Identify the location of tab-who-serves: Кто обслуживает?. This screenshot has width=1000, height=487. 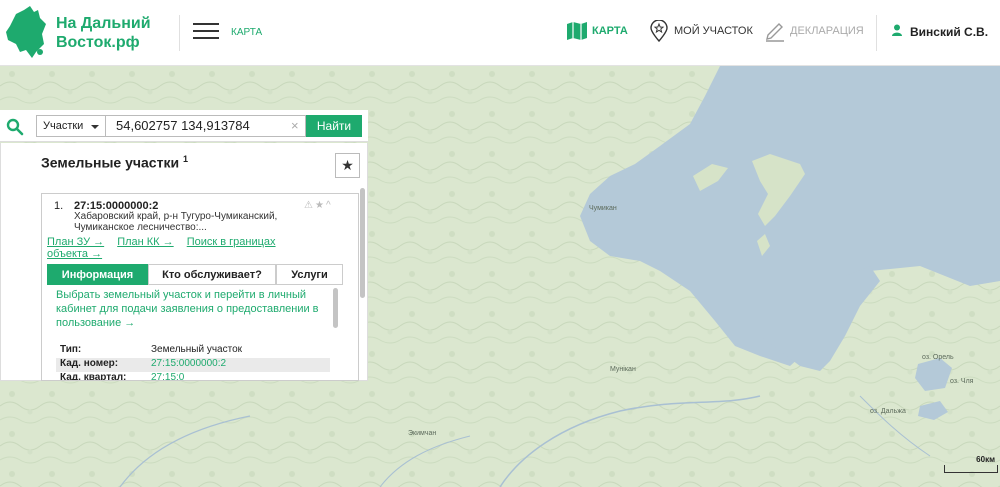
(212, 274).